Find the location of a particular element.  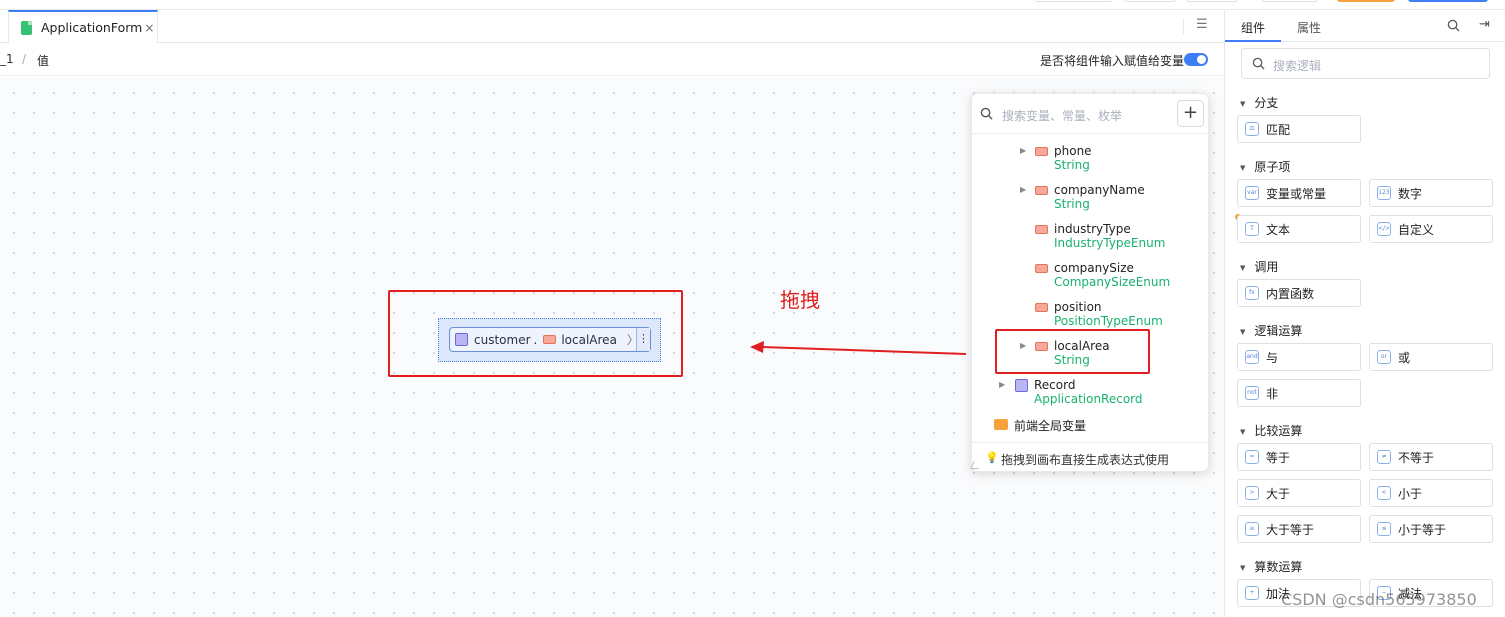

expression-chip: customer . localArea 〉 ⋮ is located at coordinates (550, 339).